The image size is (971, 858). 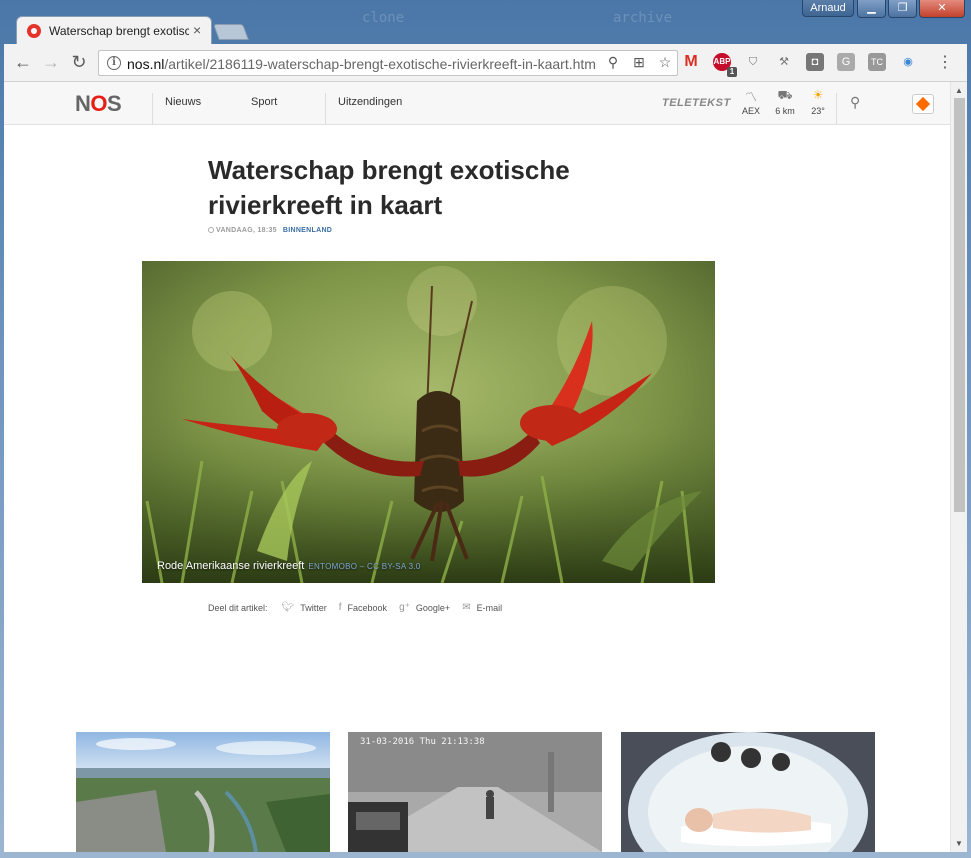 I want to click on minimize-button: ▁, so click(x=871, y=9).